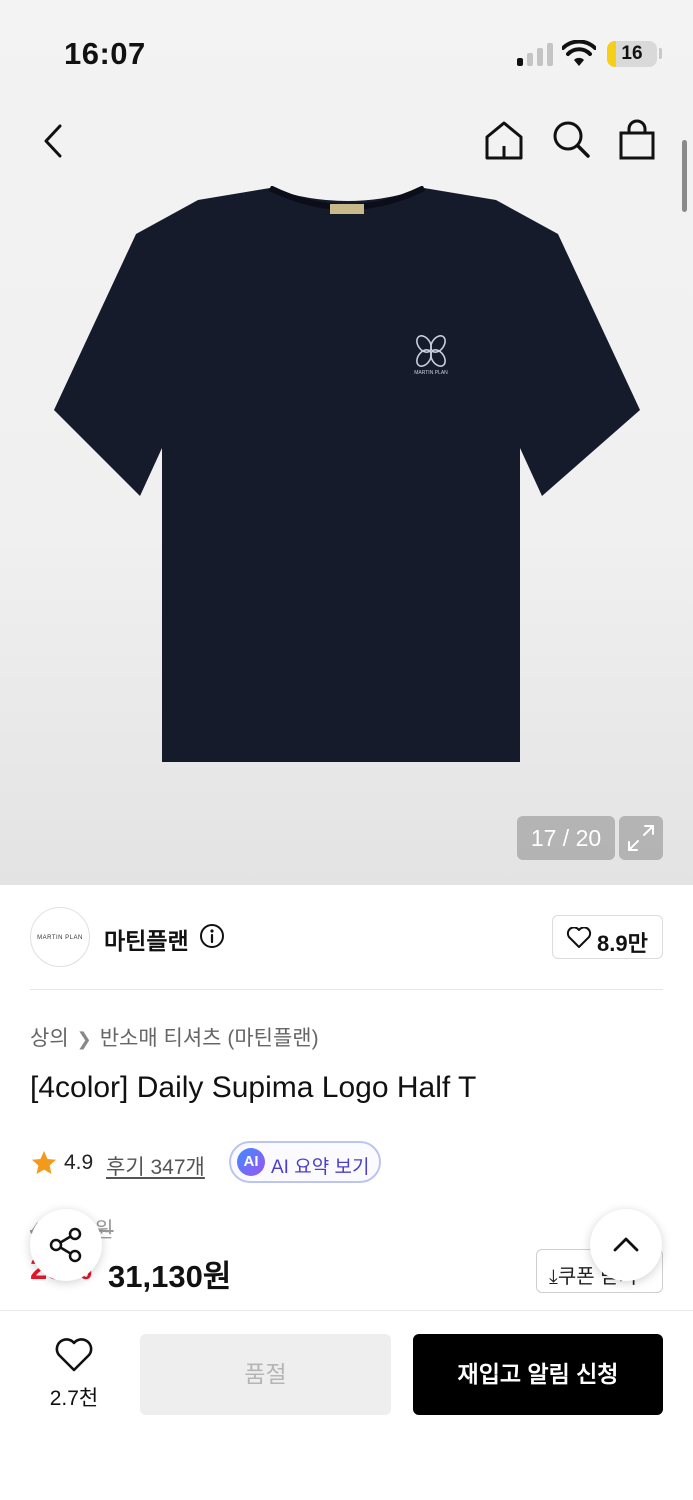 Image resolution: width=693 pixels, height=1500 pixels. I want to click on sale-price: 31,130원, so click(170, 1276).